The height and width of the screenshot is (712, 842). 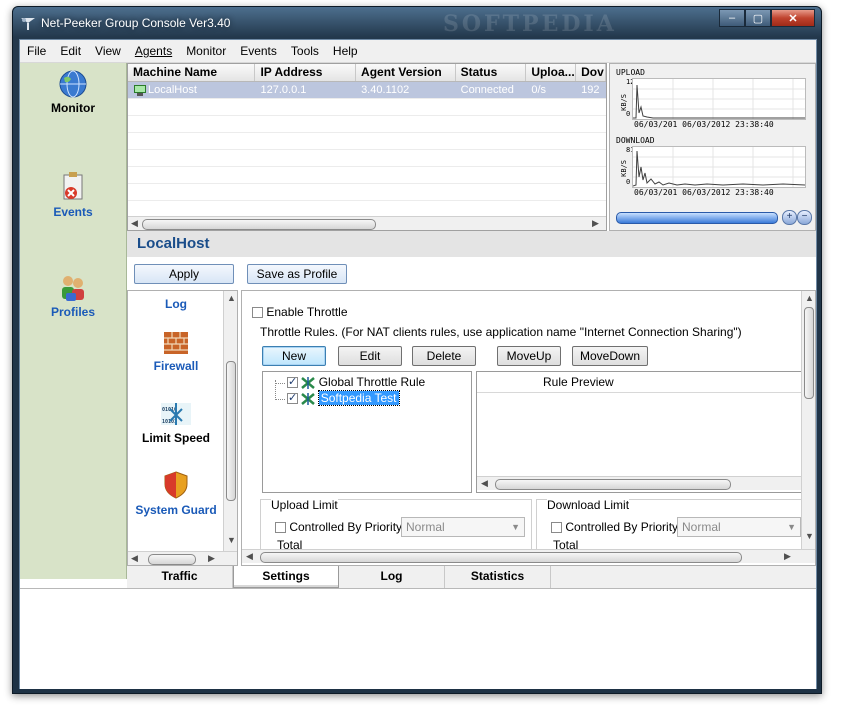 What do you see at coordinates (529, 356) in the screenshot?
I see `move-up-button: MoveUp` at bounding box center [529, 356].